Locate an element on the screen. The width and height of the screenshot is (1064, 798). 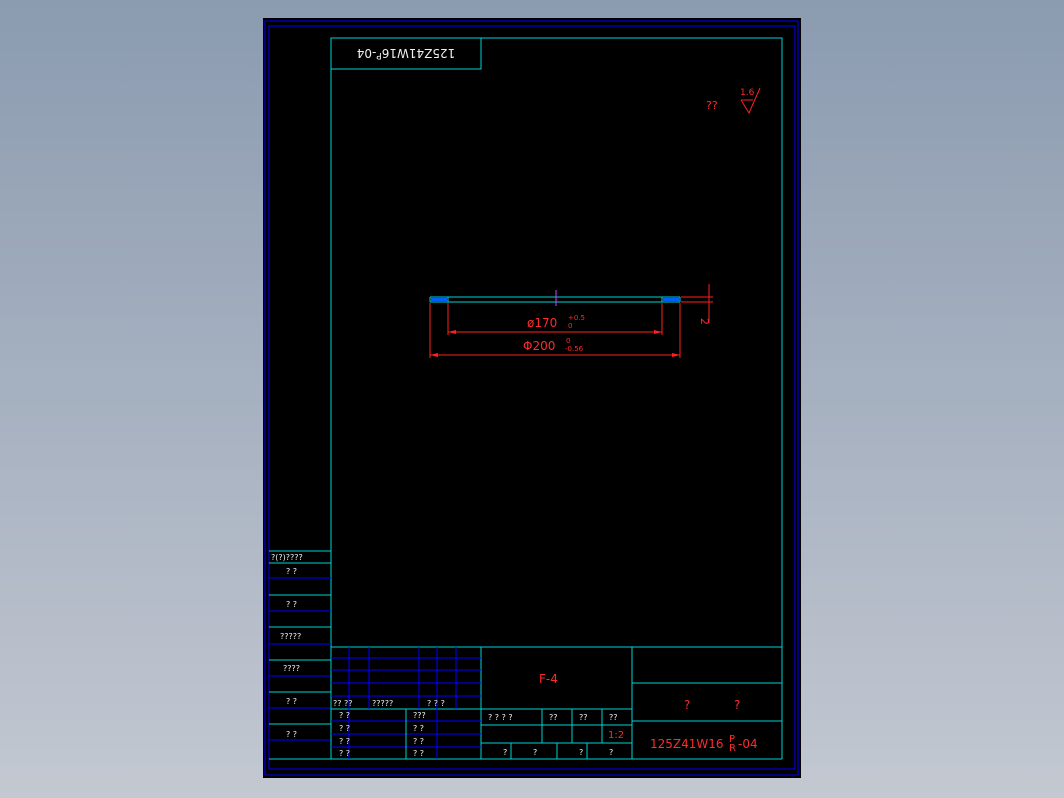
part-name-a: ? is located at coordinates (687, 705).